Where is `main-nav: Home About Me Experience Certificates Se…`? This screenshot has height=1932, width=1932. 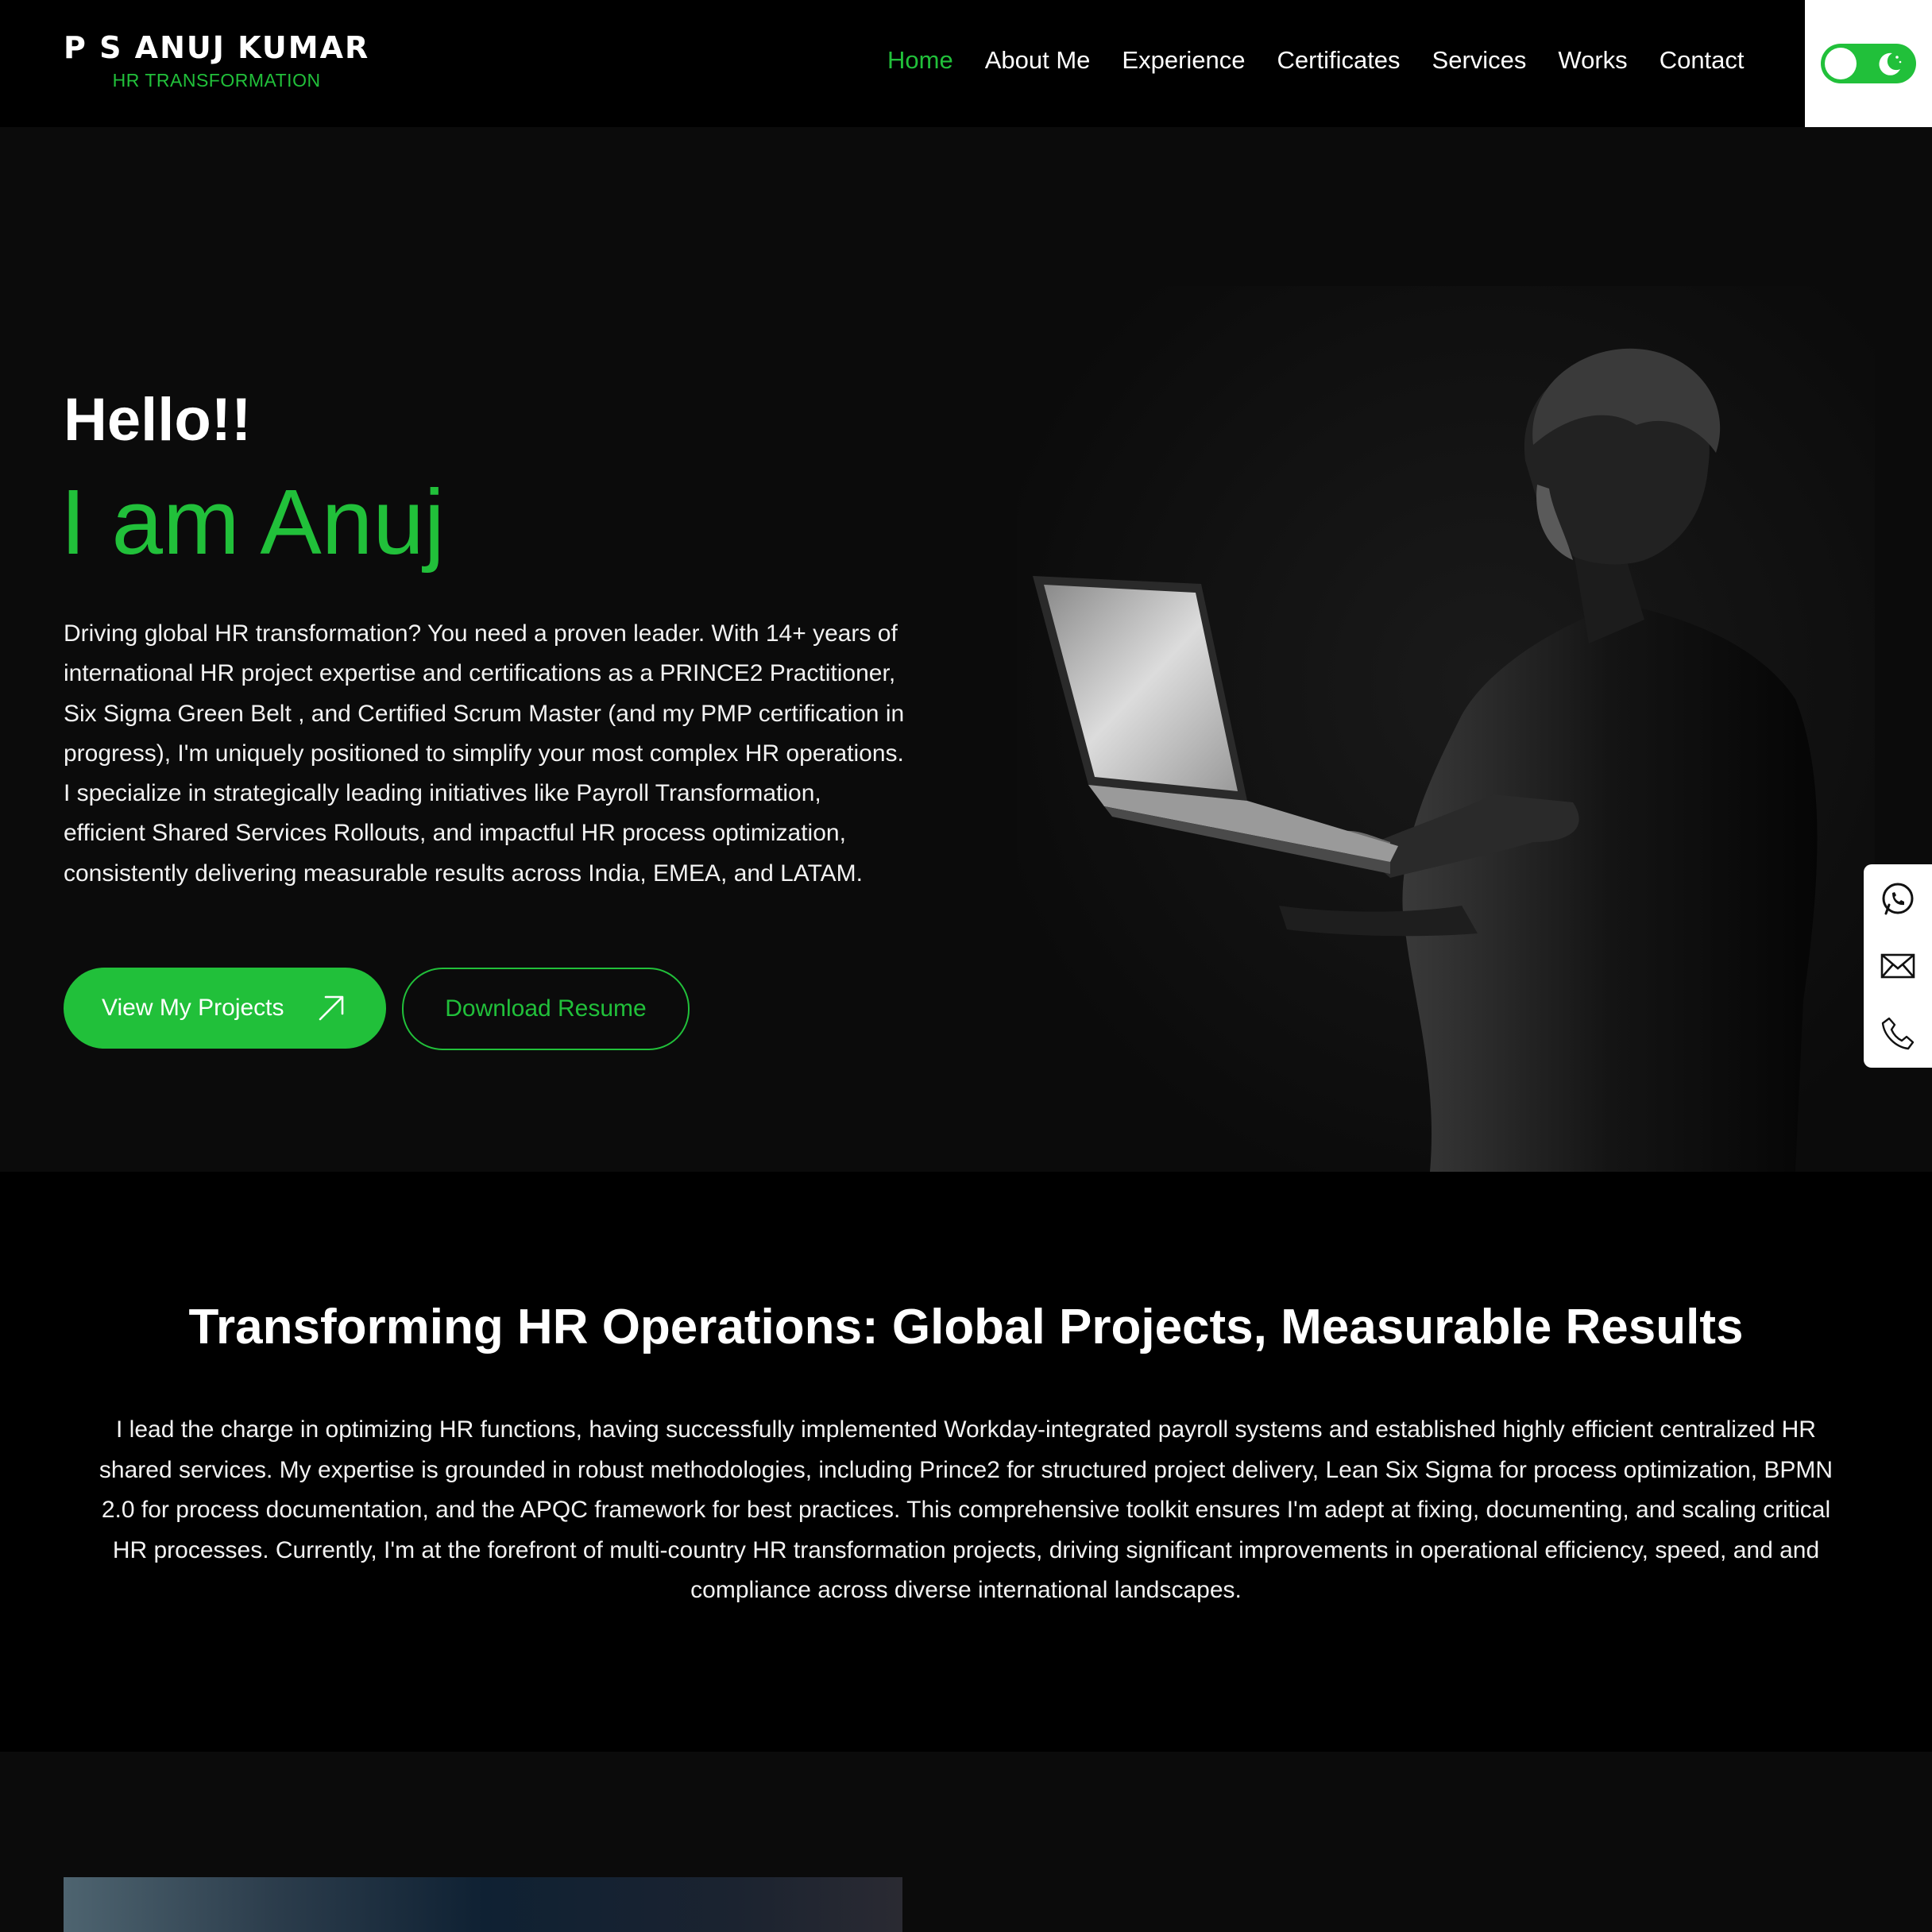
main-nav: Home About Me Experience Certificates Se… is located at coordinates (1331, 60).